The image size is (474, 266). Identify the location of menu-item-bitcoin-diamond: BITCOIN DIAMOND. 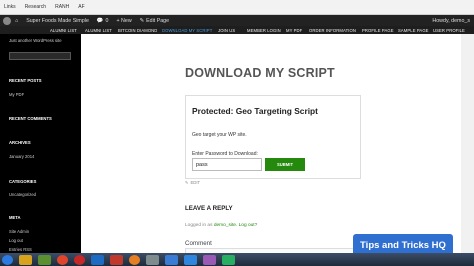
(137, 30).